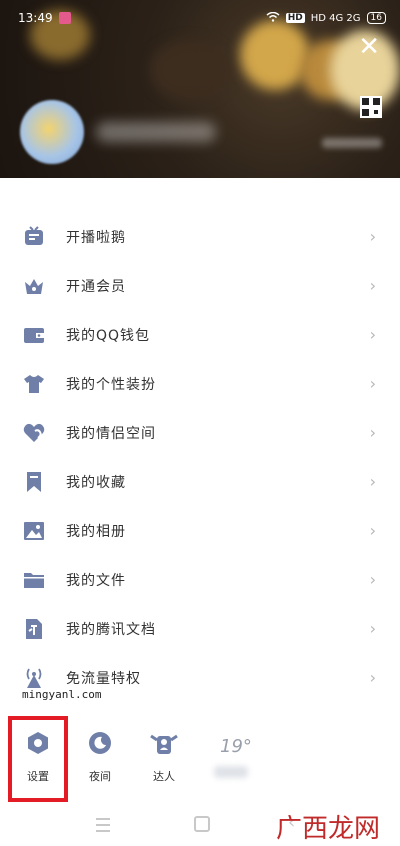 The height and width of the screenshot is (846, 400). I want to click on close-button: ✕, so click(369, 47).